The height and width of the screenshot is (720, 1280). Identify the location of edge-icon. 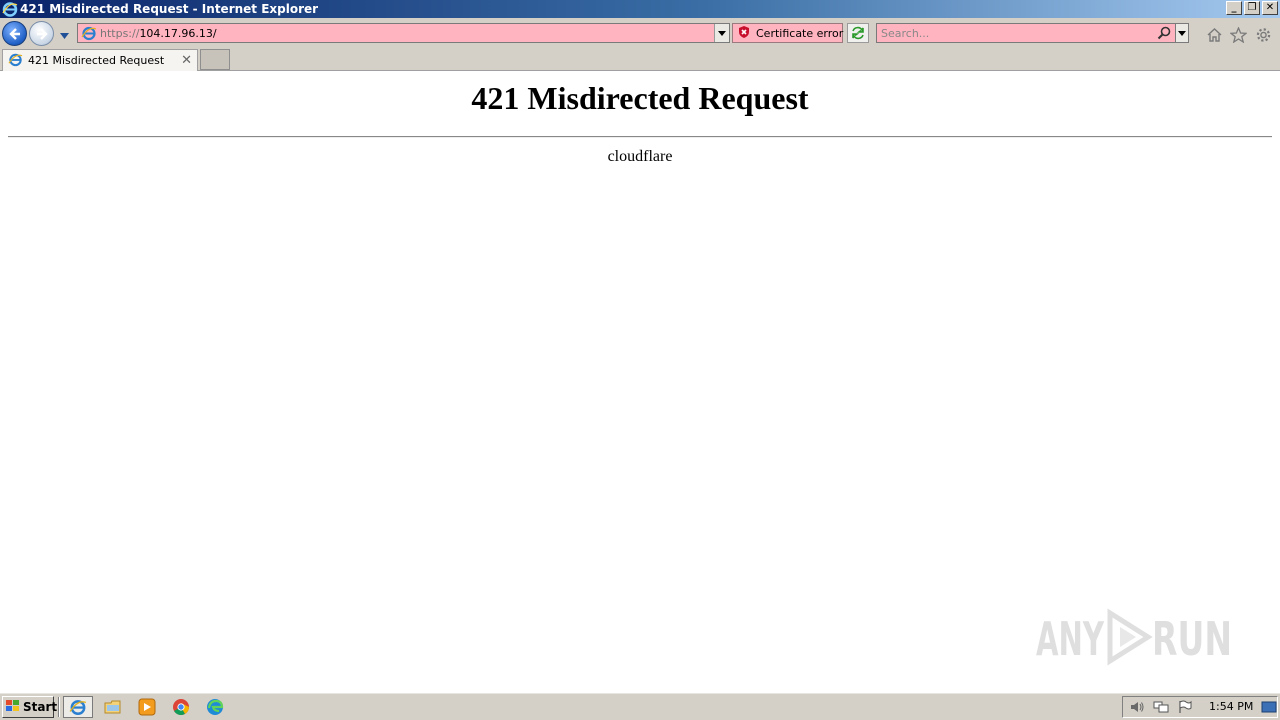
(215, 707).